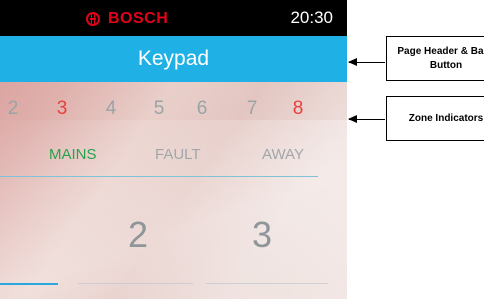 This screenshot has height=299, width=484. Describe the element at coordinates (366, 119) in the screenshot. I see `zone-callout-arrow` at that location.